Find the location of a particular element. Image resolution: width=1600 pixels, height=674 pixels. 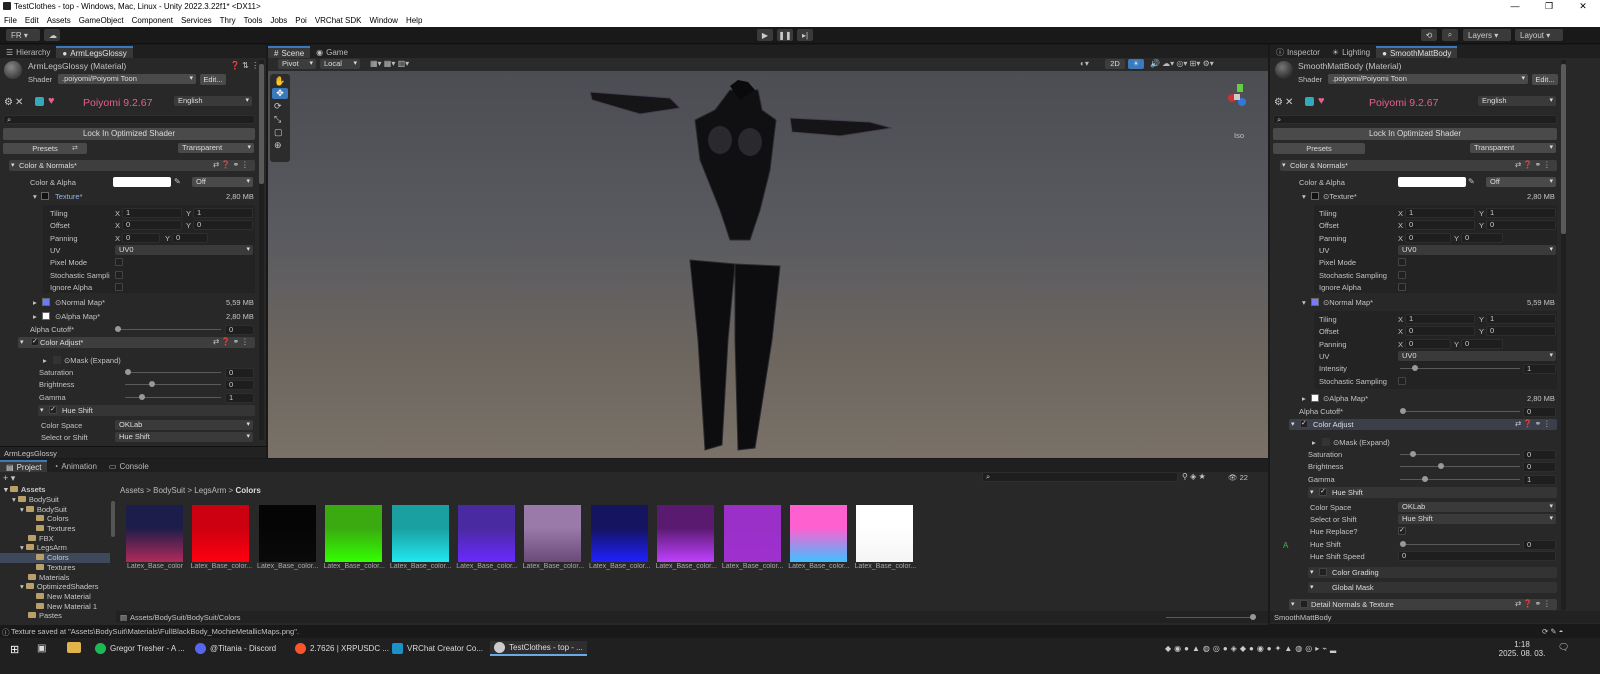

color-adjust-checkbox is located at coordinates (35, 341).